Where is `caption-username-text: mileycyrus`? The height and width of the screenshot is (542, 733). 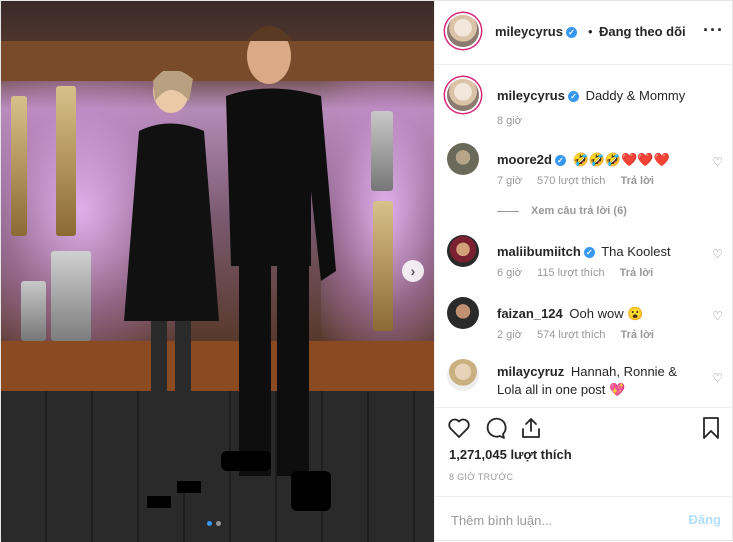 caption-username-text: mileycyrus is located at coordinates (531, 95).